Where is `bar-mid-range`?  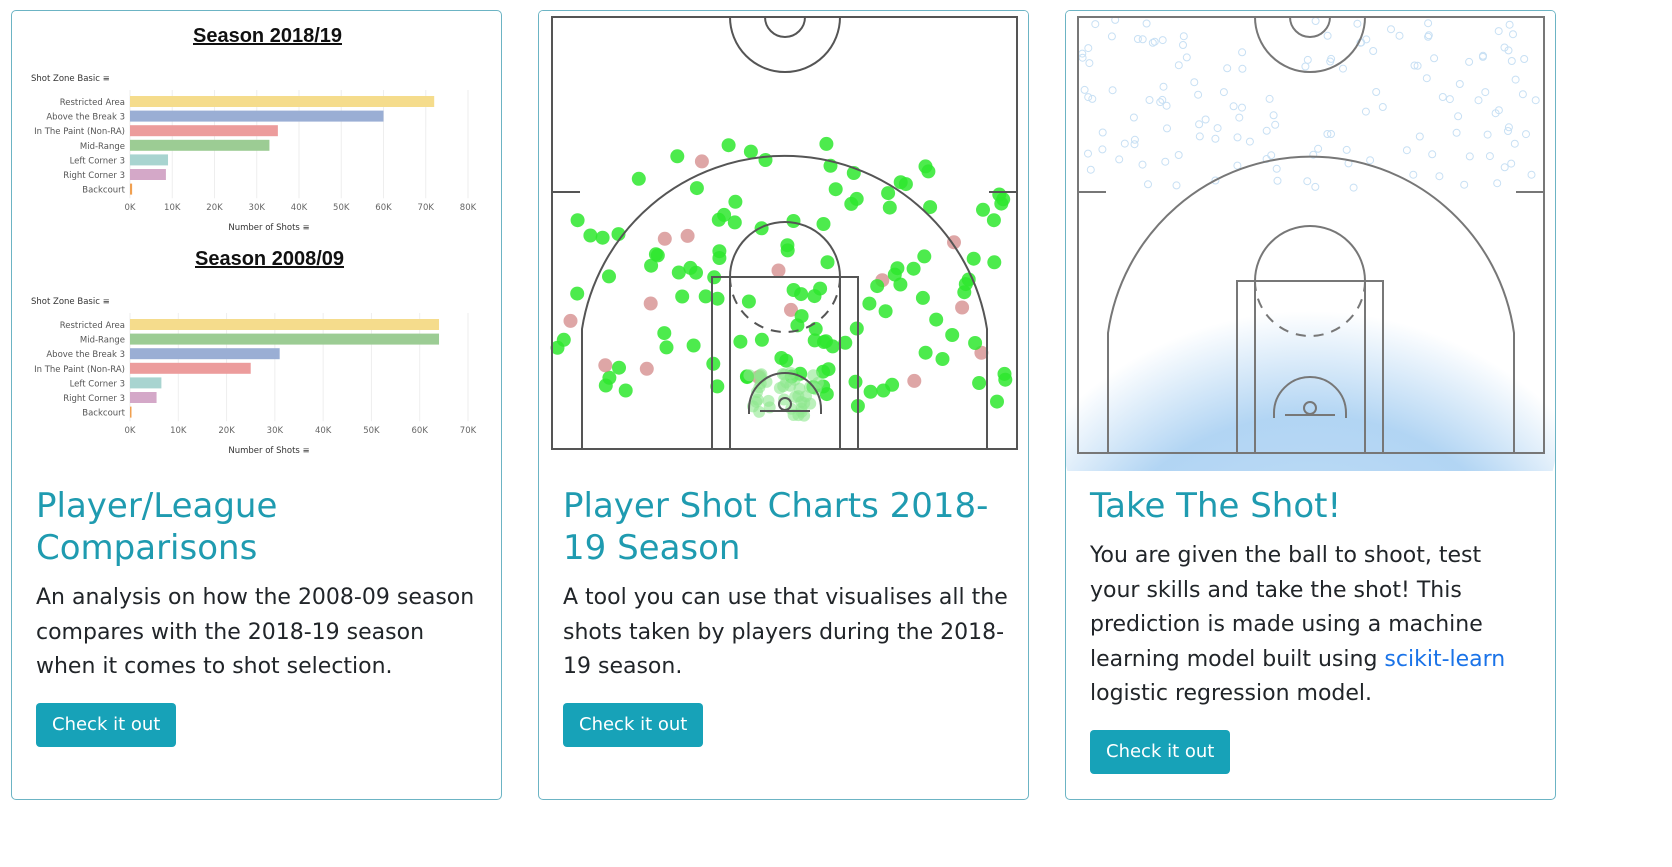 bar-mid-range is located at coordinates (200, 145).